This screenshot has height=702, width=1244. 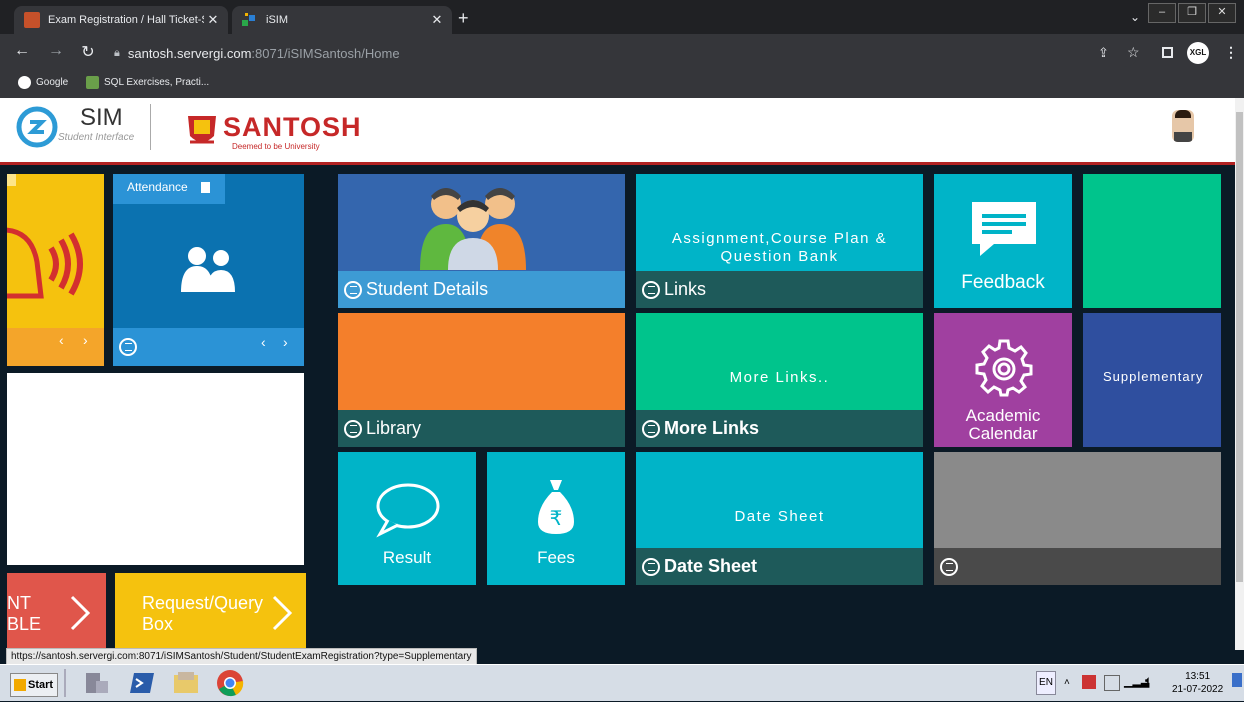 What do you see at coordinates (779, 518) in the screenshot?
I see `date-sheet-tile: Date Sheet Date Sheet` at bounding box center [779, 518].